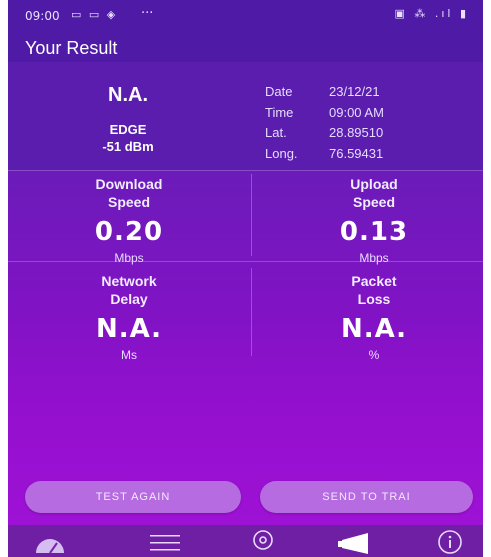 The image size is (491, 557). I want to click on nav-history, so click(165, 544).